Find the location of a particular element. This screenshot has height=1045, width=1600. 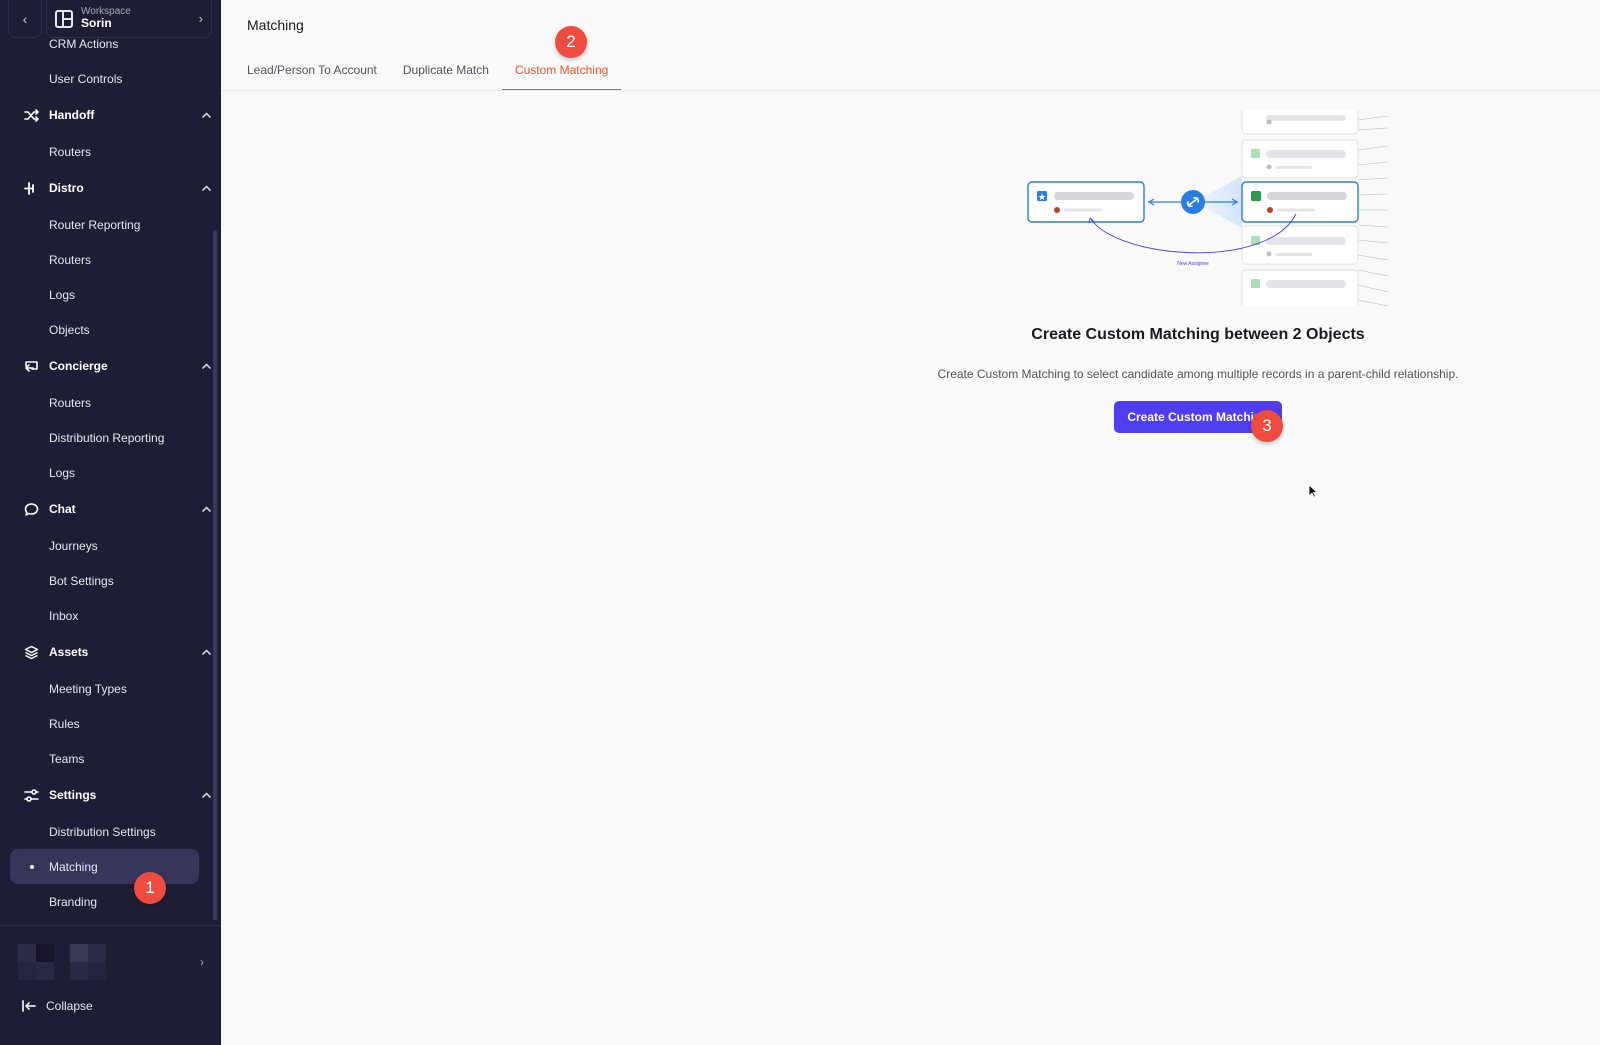

sidebar-item-label: Objects is located at coordinates (69, 329).